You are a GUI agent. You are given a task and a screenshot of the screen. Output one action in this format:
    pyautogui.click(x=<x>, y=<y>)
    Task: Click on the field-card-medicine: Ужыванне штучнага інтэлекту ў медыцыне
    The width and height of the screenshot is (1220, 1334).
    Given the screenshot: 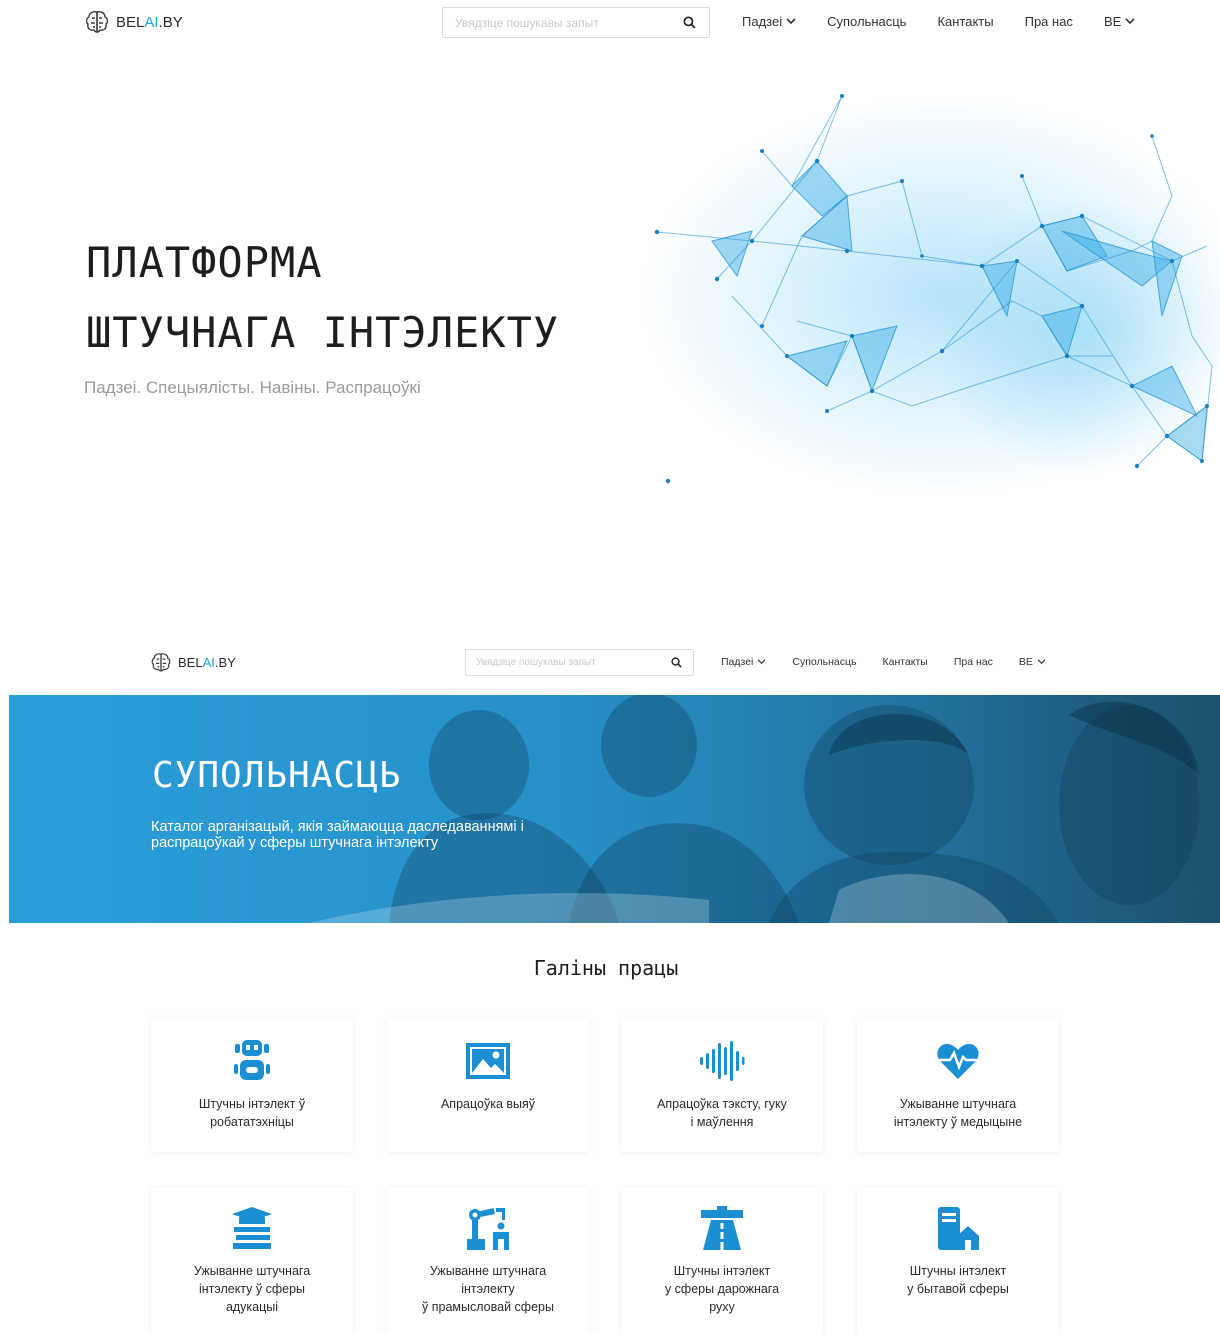 What is the action you would take?
    pyautogui.click(x=958, y=1085)
    